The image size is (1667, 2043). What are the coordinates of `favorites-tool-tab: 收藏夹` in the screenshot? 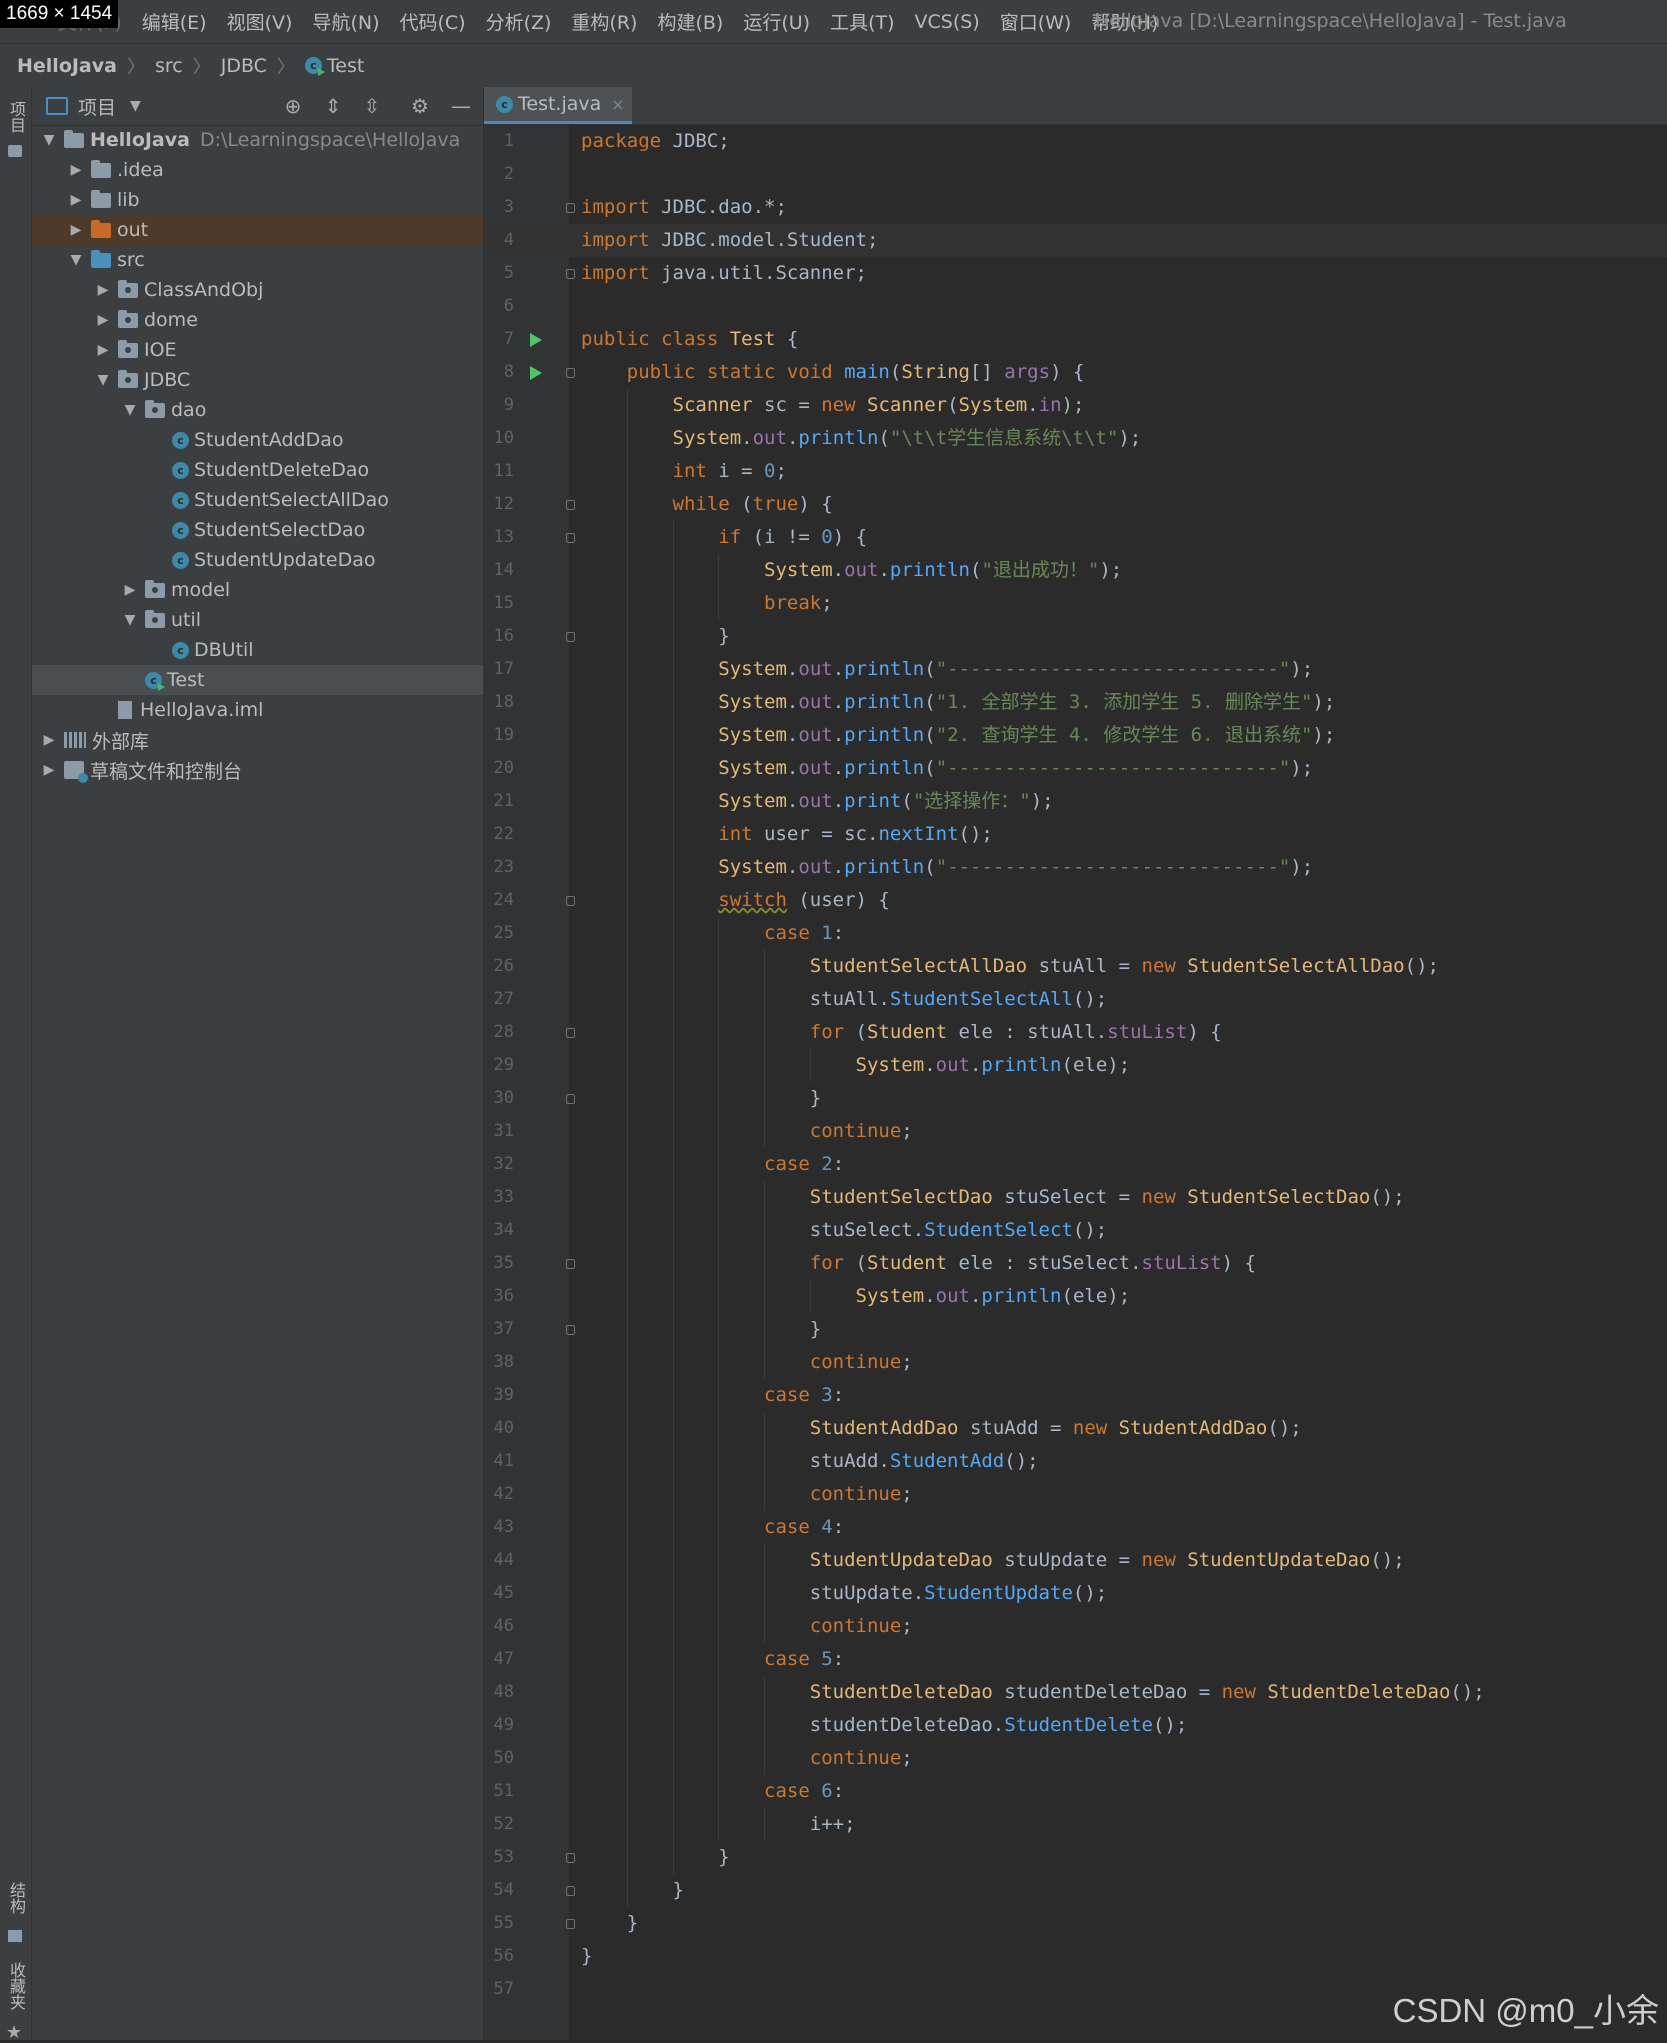 It's located at (15, 1986).